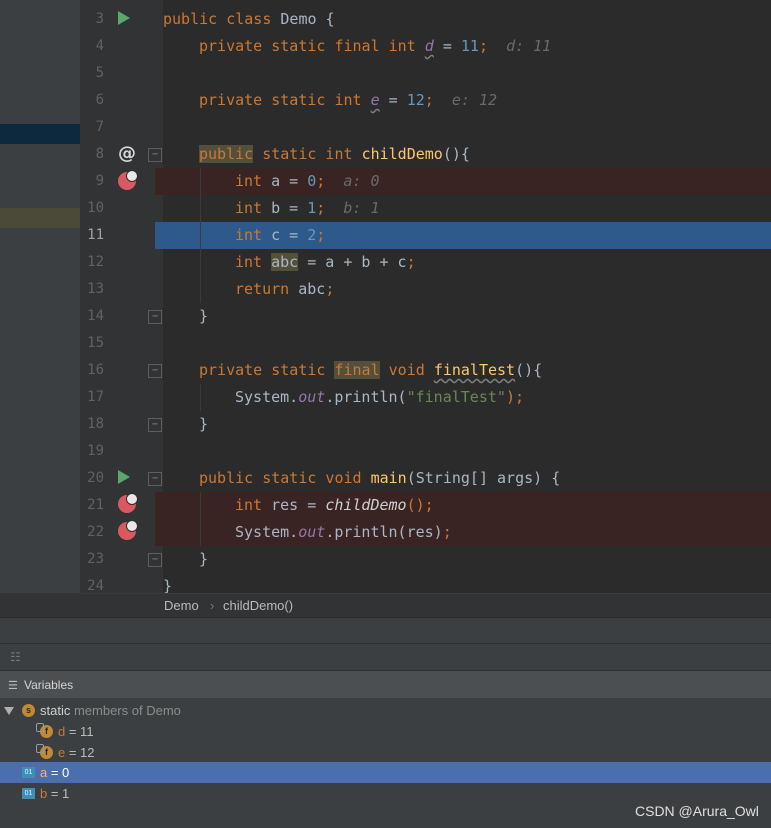 The width and height of the screenshot is (771, 828). I want to click on variable-row: f d = 11, so click(385, 731).